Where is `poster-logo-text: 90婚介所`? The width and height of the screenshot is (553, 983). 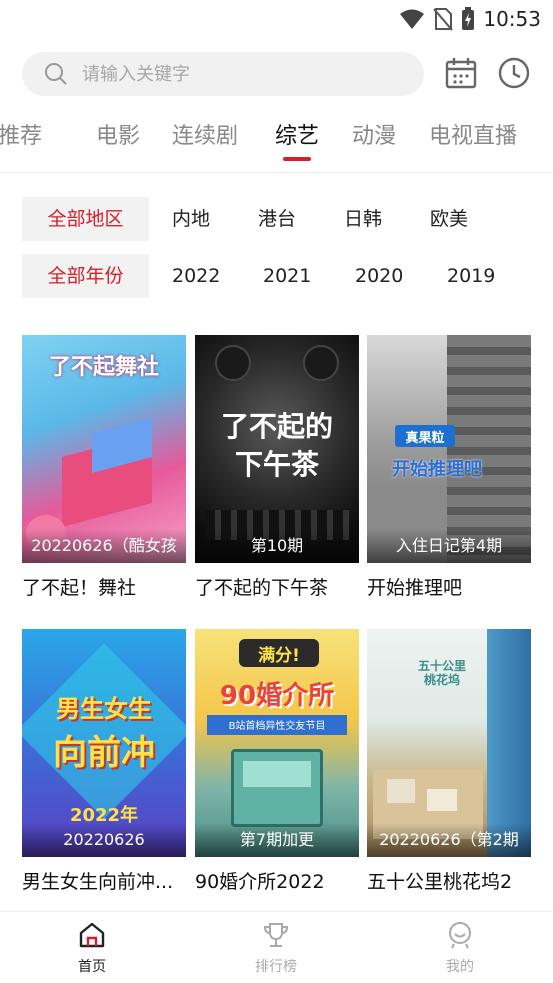
poster-logo-text: 90婚介所 is located at coordinates (277, 696).